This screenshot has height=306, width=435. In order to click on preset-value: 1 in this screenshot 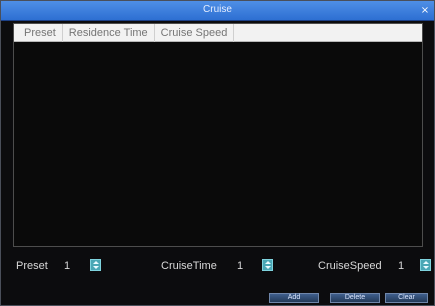, I will do `click(67, 266)`.